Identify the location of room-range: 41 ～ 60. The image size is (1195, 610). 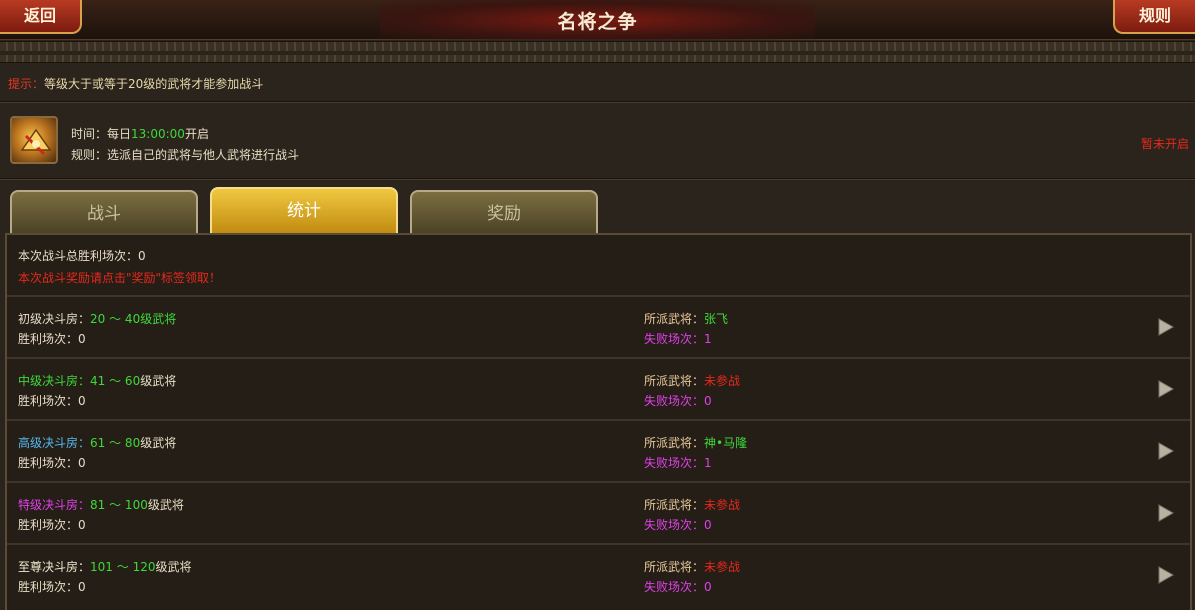
(115, 381).